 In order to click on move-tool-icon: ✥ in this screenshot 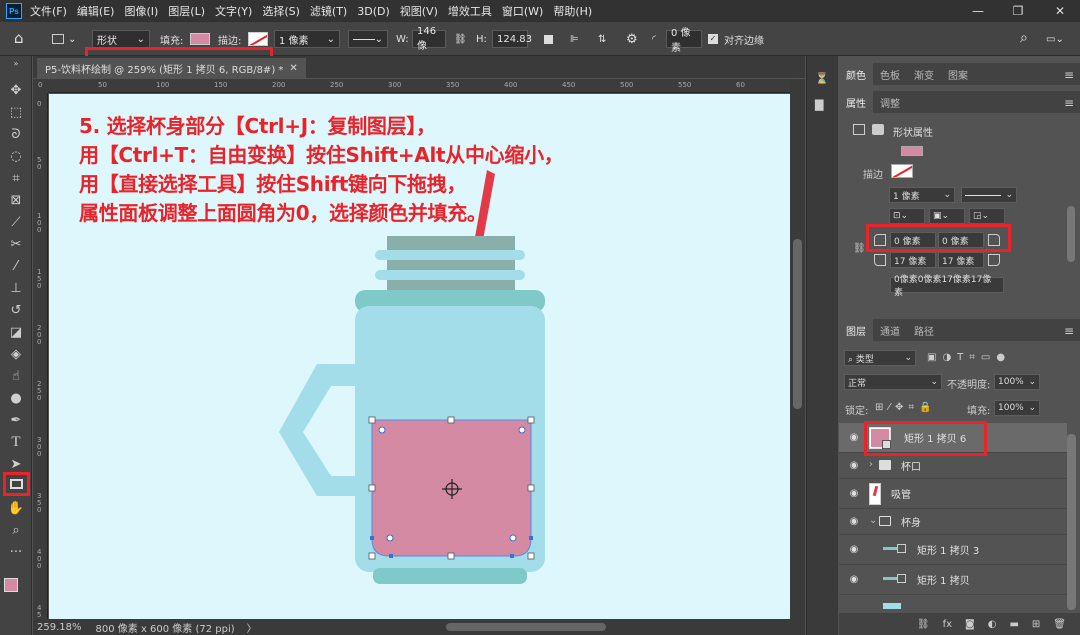, I will do `click(16, 90)`.